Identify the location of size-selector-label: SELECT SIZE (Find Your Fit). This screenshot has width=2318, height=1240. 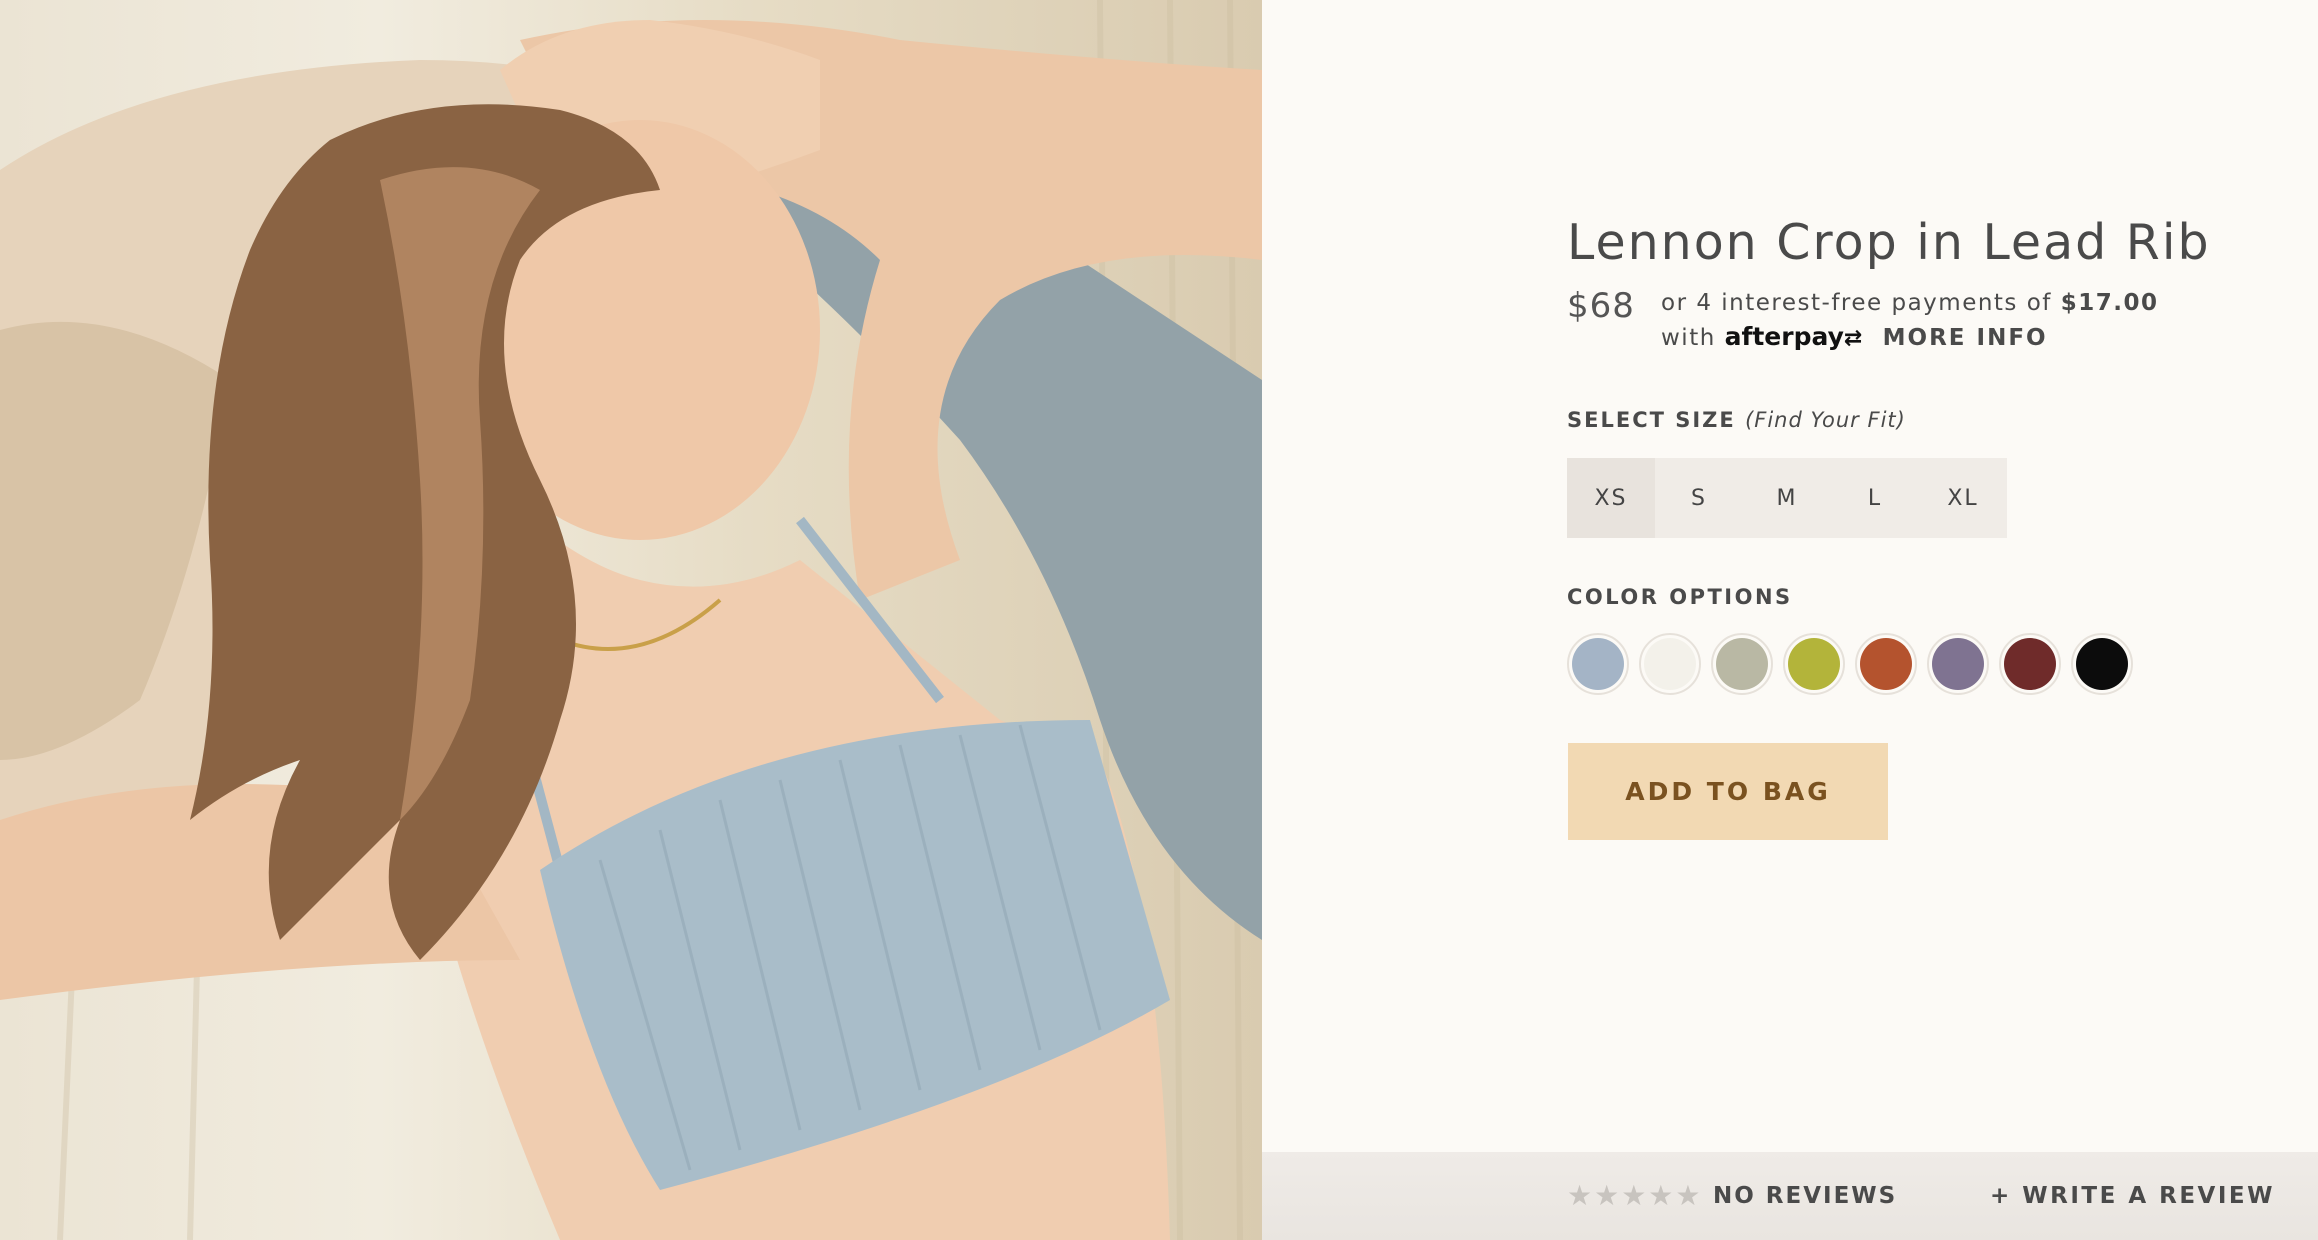
(1736, 420).